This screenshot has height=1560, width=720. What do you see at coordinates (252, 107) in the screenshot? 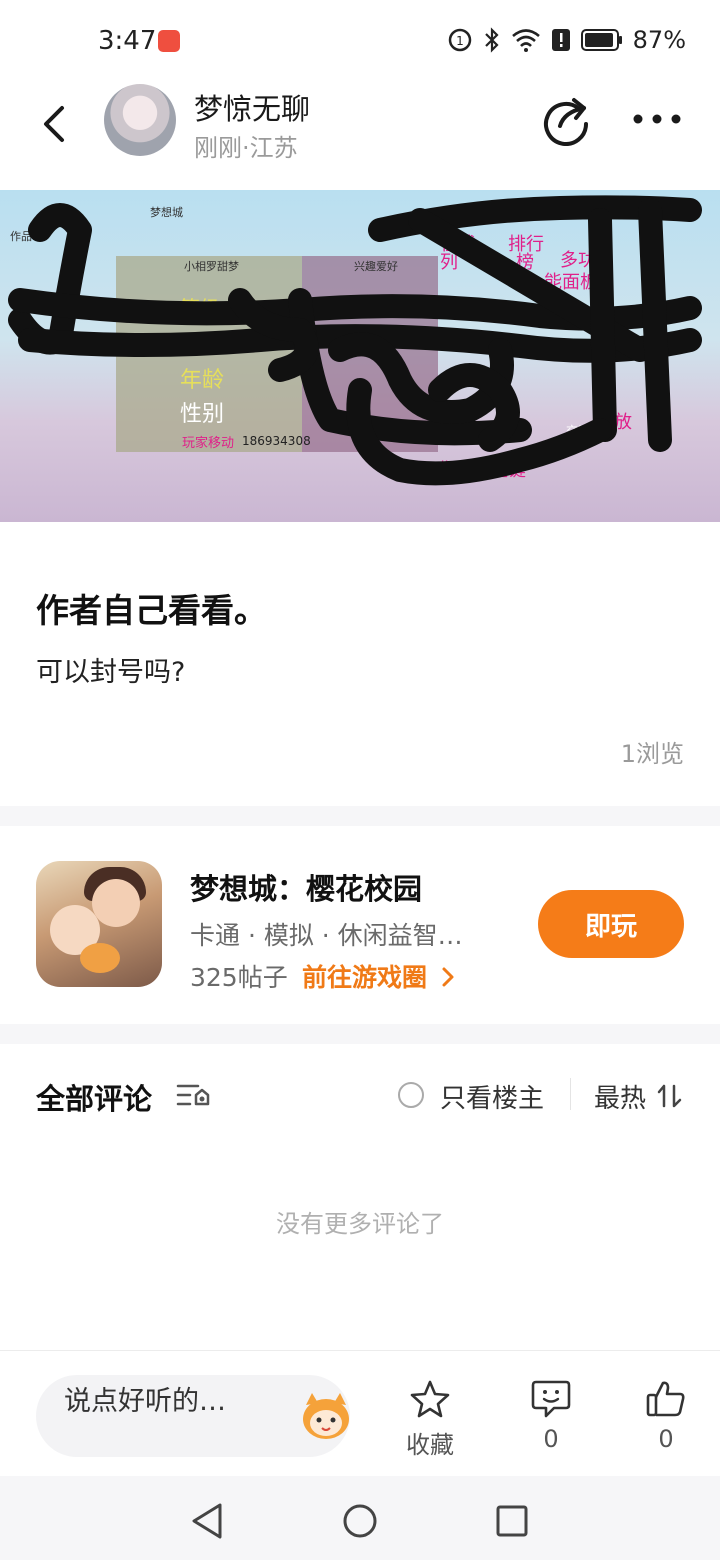
I see `author-name: 梦惊无聊` at bounding box center [252, 107].